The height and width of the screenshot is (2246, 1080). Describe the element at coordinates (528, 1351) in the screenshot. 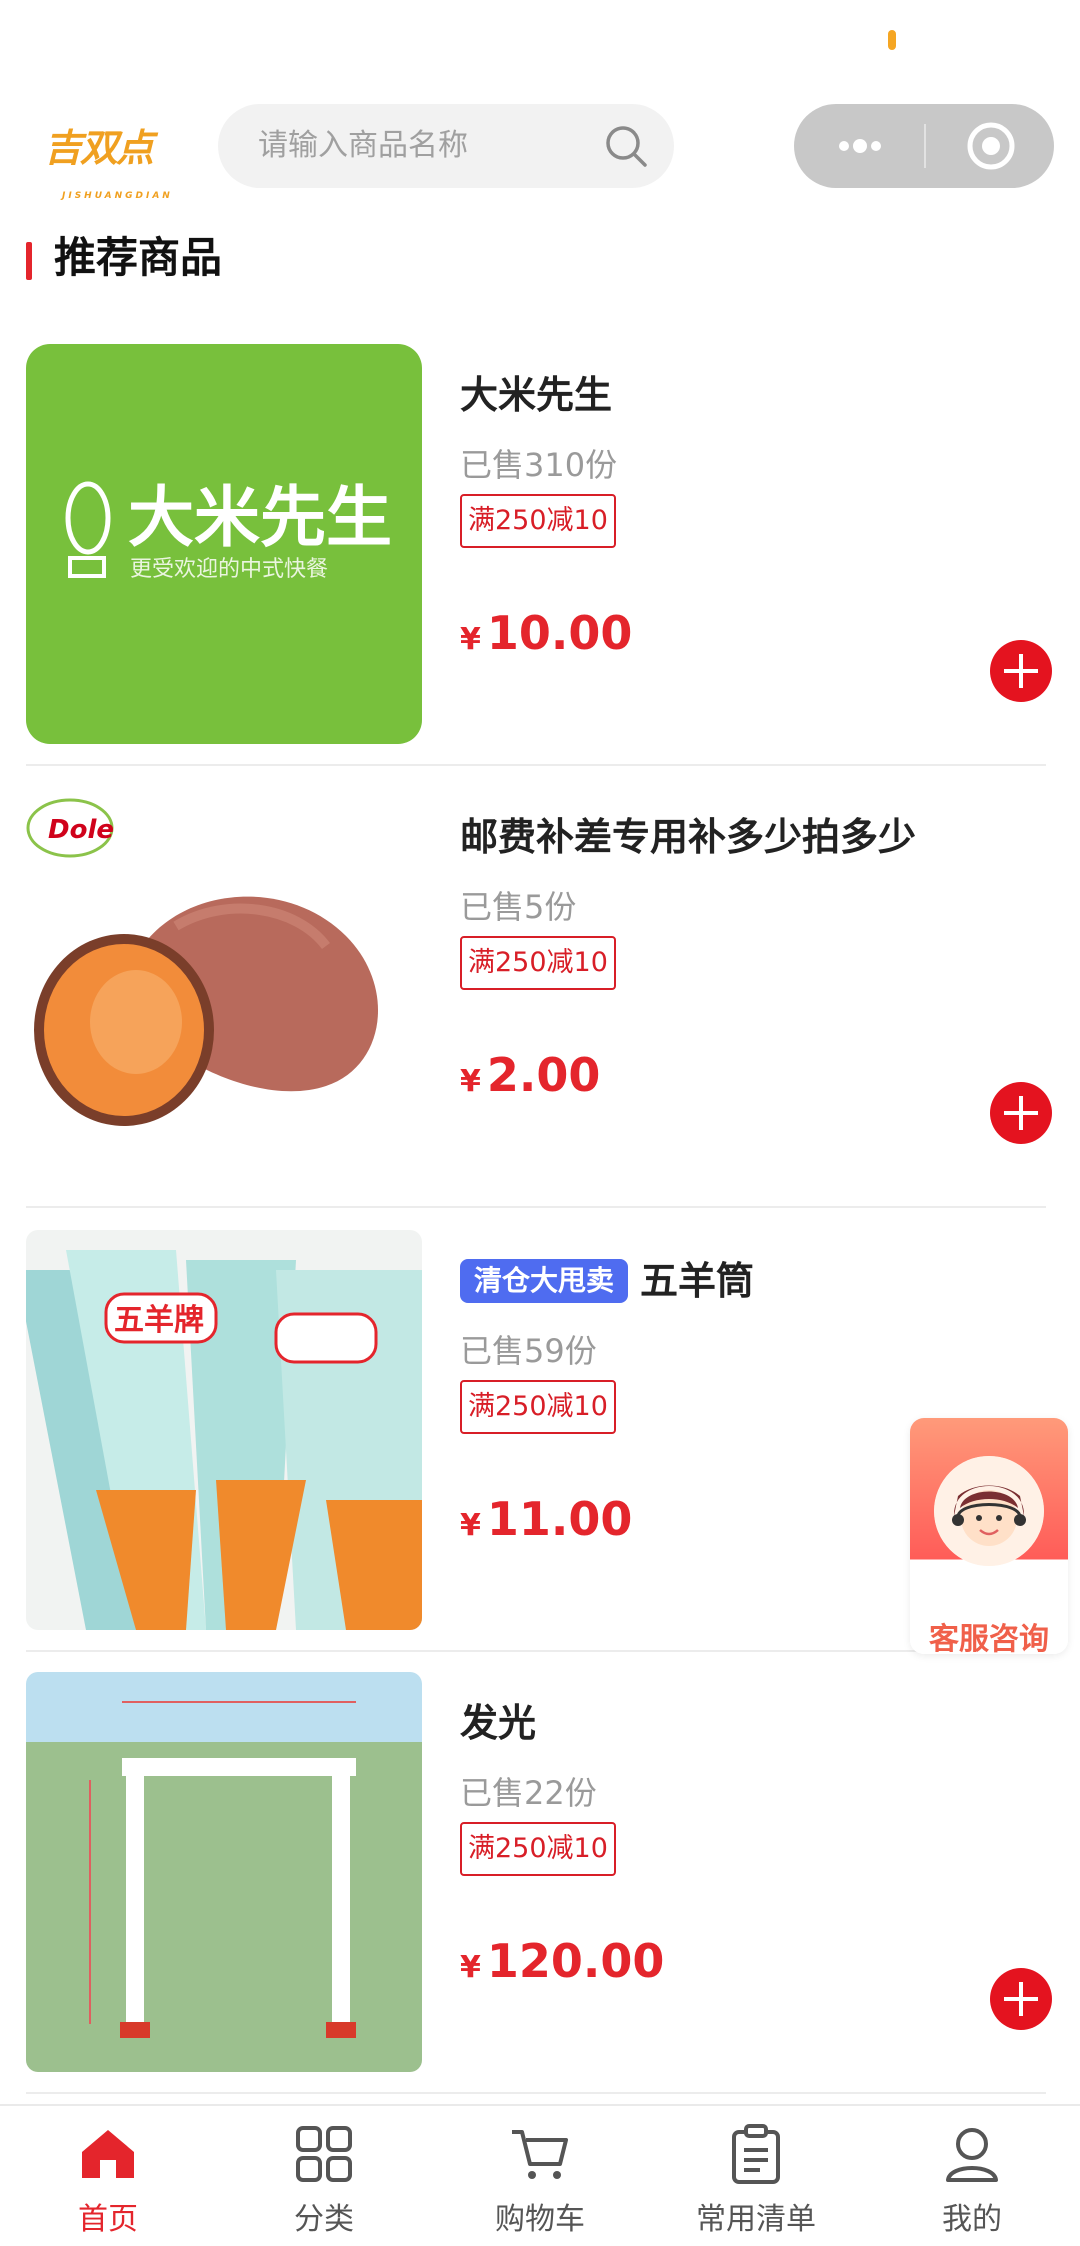

I see `sold-count: 已售59份` at that location.